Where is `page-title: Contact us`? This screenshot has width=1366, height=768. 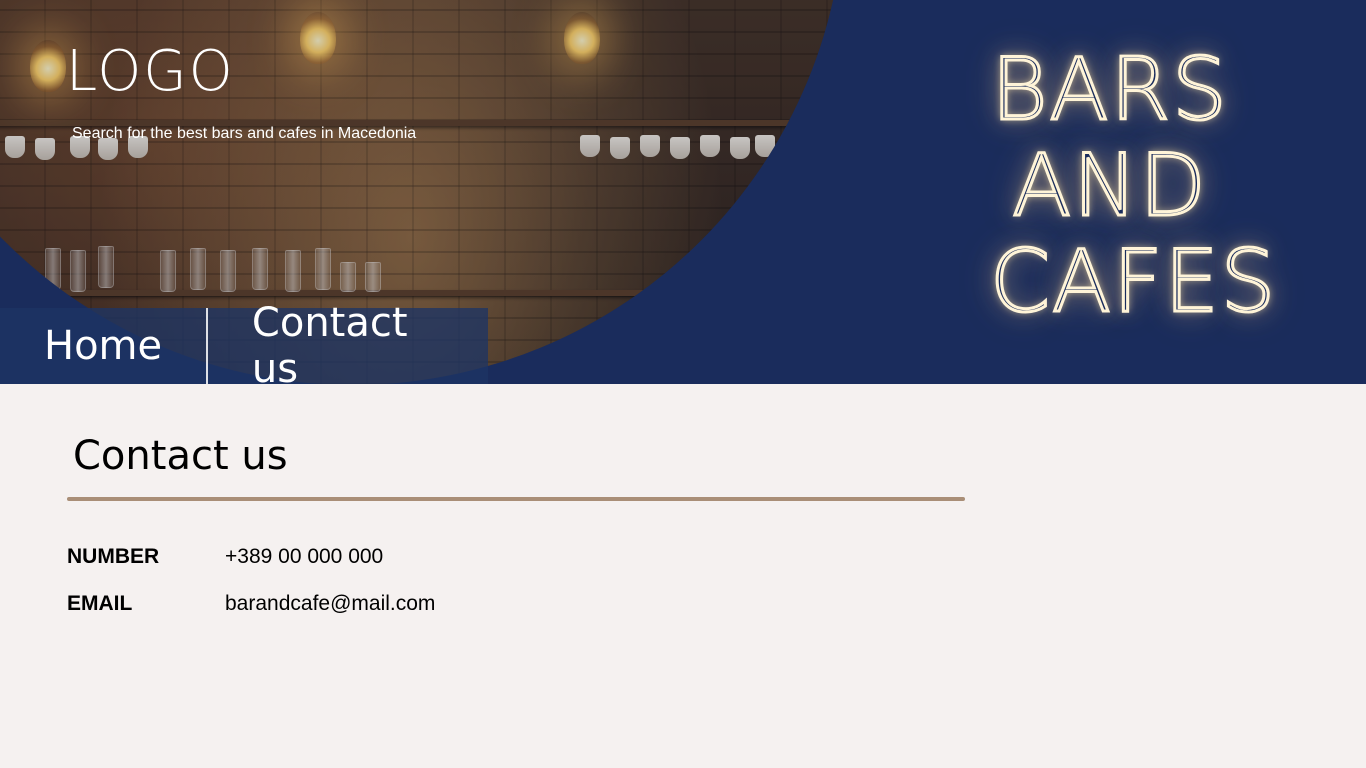 page-title: Contact us is located at coordinates (180, 456).